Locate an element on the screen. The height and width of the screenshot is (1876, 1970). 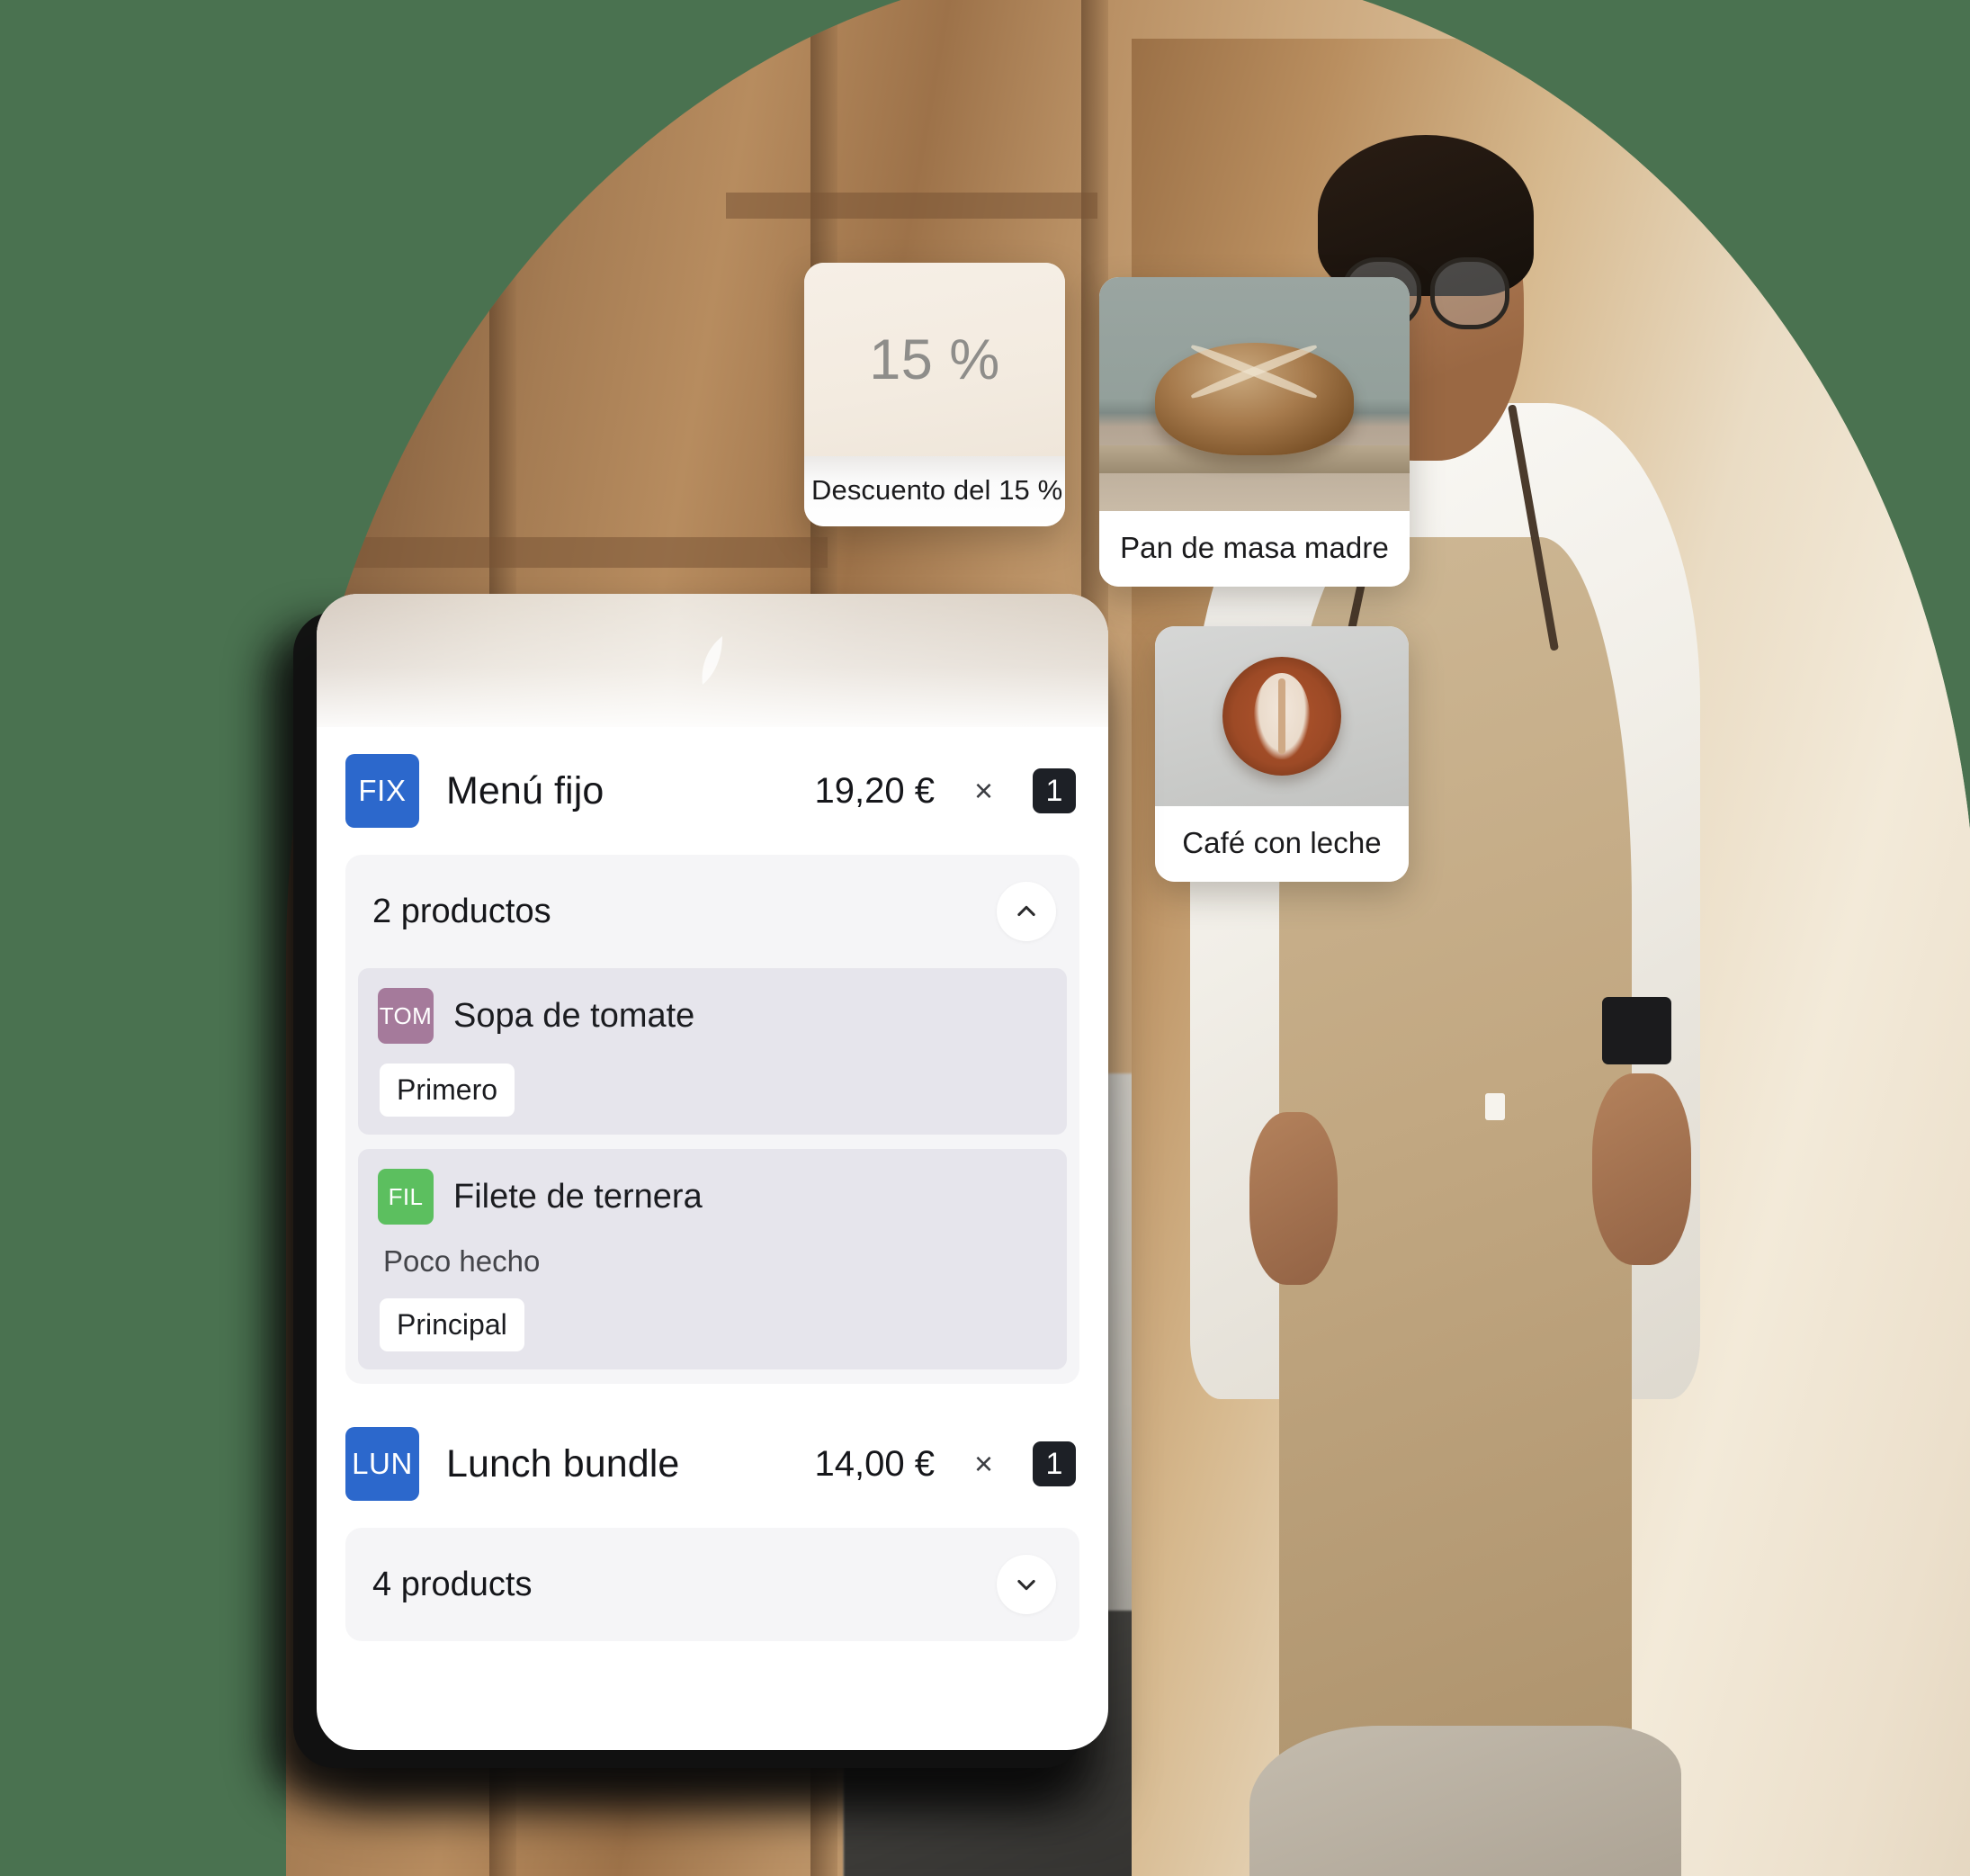
product-group-title: 2 productos is located at coordinates (461, 911).